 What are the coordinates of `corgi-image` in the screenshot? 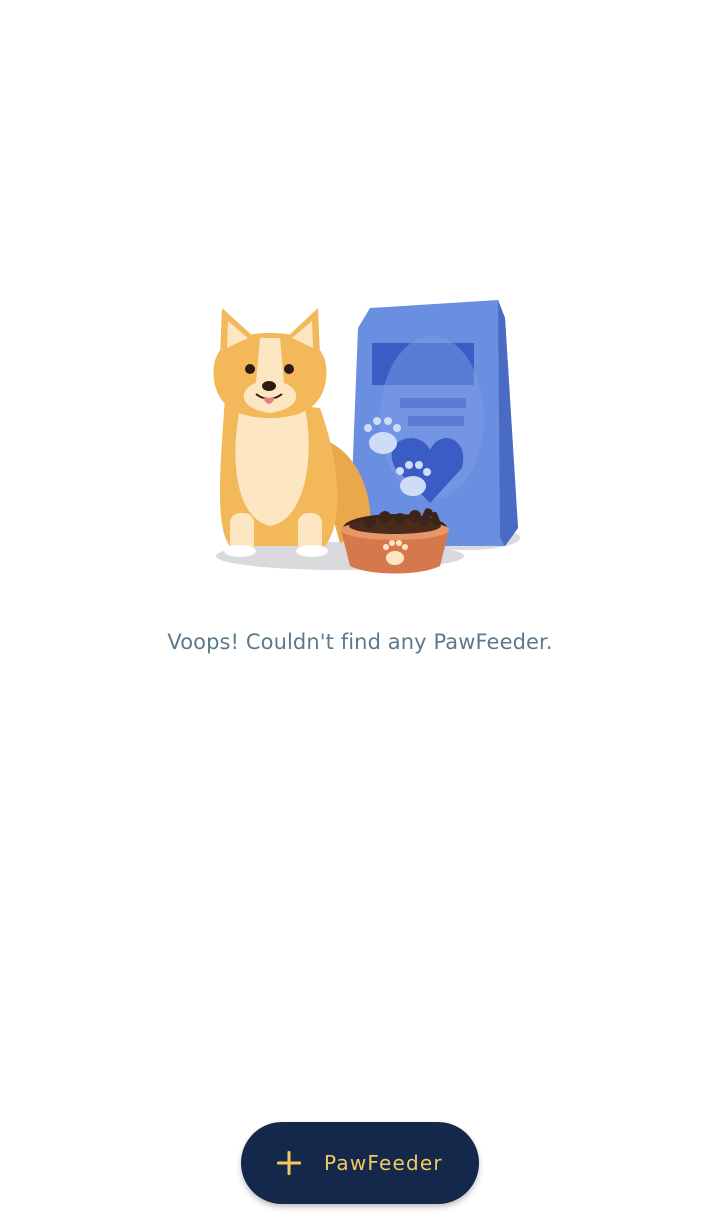 It's located at (292, 432).